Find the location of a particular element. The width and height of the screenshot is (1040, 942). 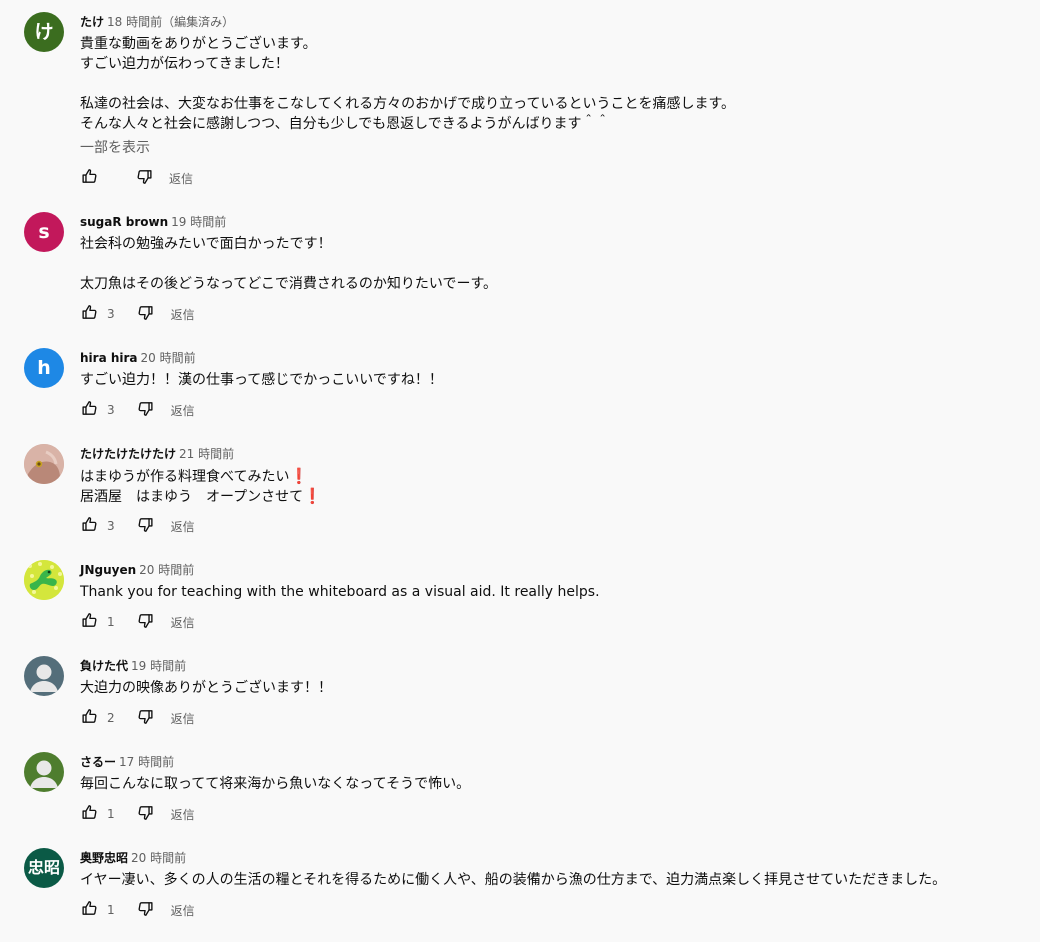

timestamp: 17 時間前 is located at coordinates (146, 762).